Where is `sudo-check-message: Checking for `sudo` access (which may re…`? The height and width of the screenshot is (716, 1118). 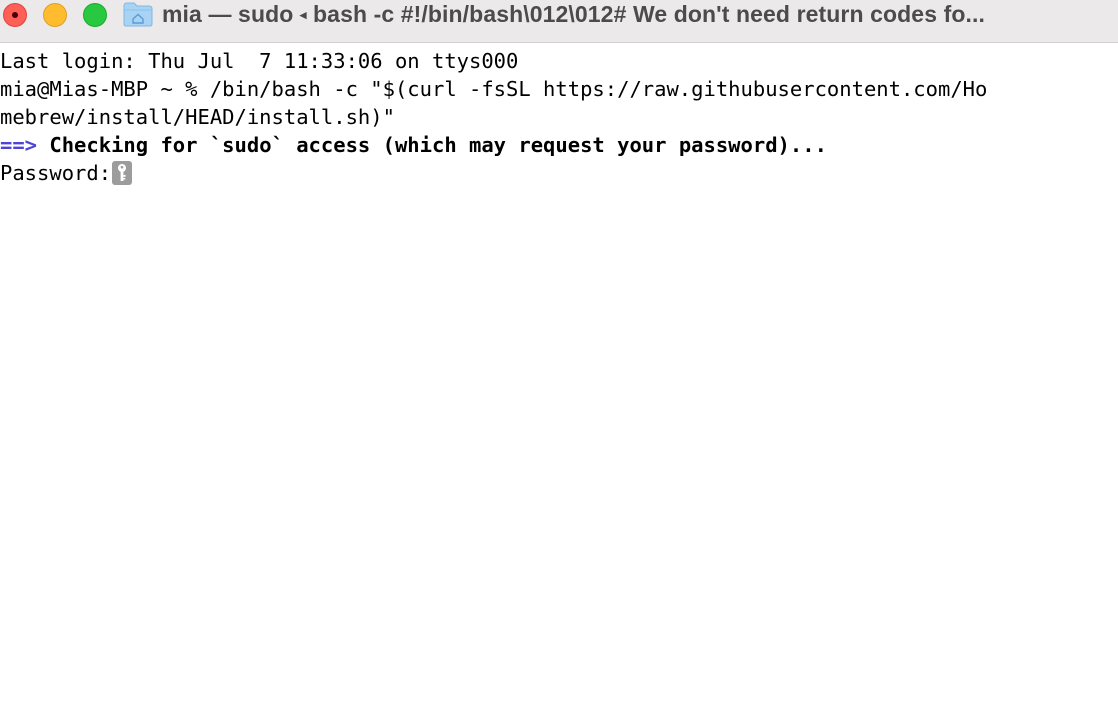 sudo-check-message: Checking for `sudo` access (which may re… is located at coordinates (432, 145).